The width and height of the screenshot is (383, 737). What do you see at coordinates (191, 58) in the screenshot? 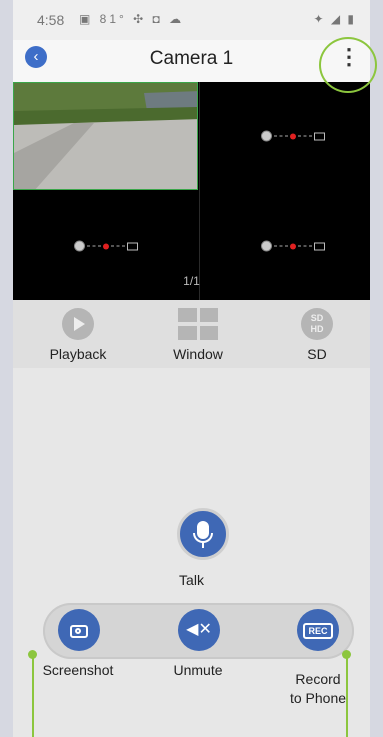
I see `page-title: Camera 1` at bounding box center [191, 58].